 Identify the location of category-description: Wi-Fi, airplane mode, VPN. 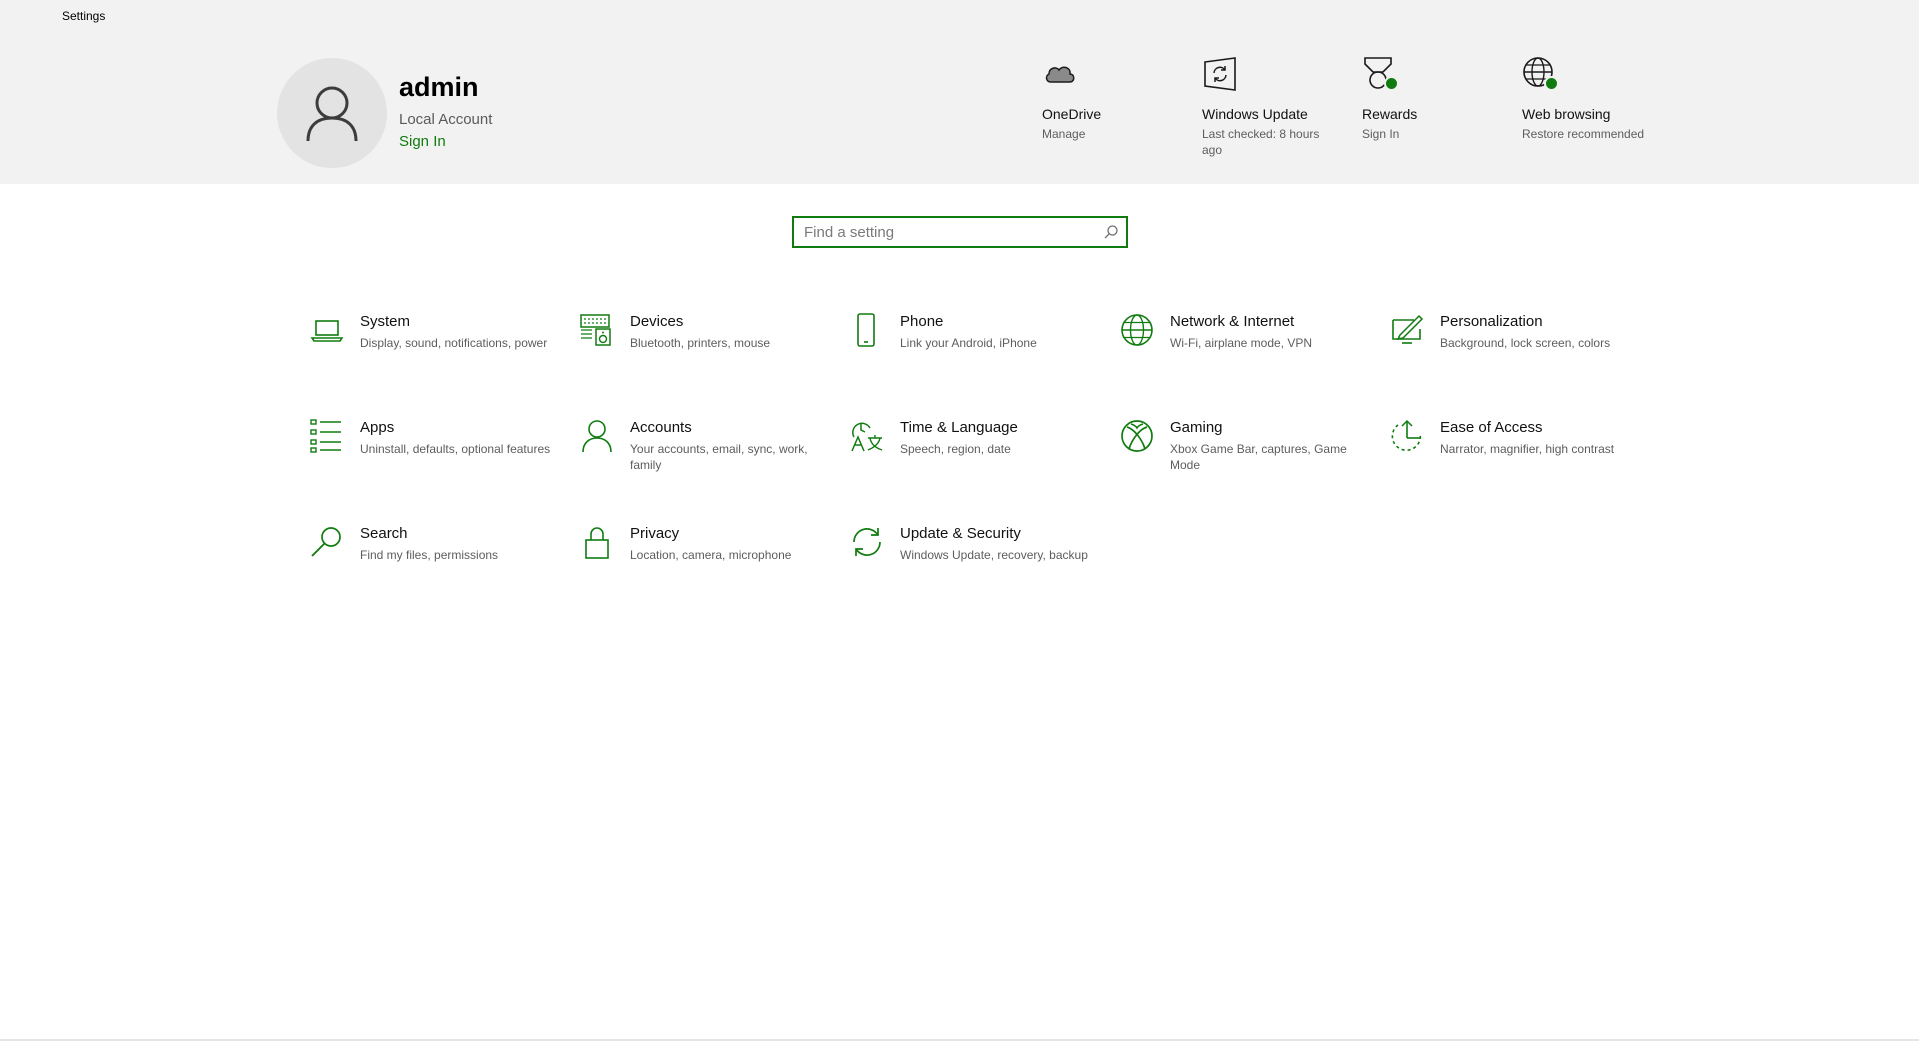
(1241, 343).